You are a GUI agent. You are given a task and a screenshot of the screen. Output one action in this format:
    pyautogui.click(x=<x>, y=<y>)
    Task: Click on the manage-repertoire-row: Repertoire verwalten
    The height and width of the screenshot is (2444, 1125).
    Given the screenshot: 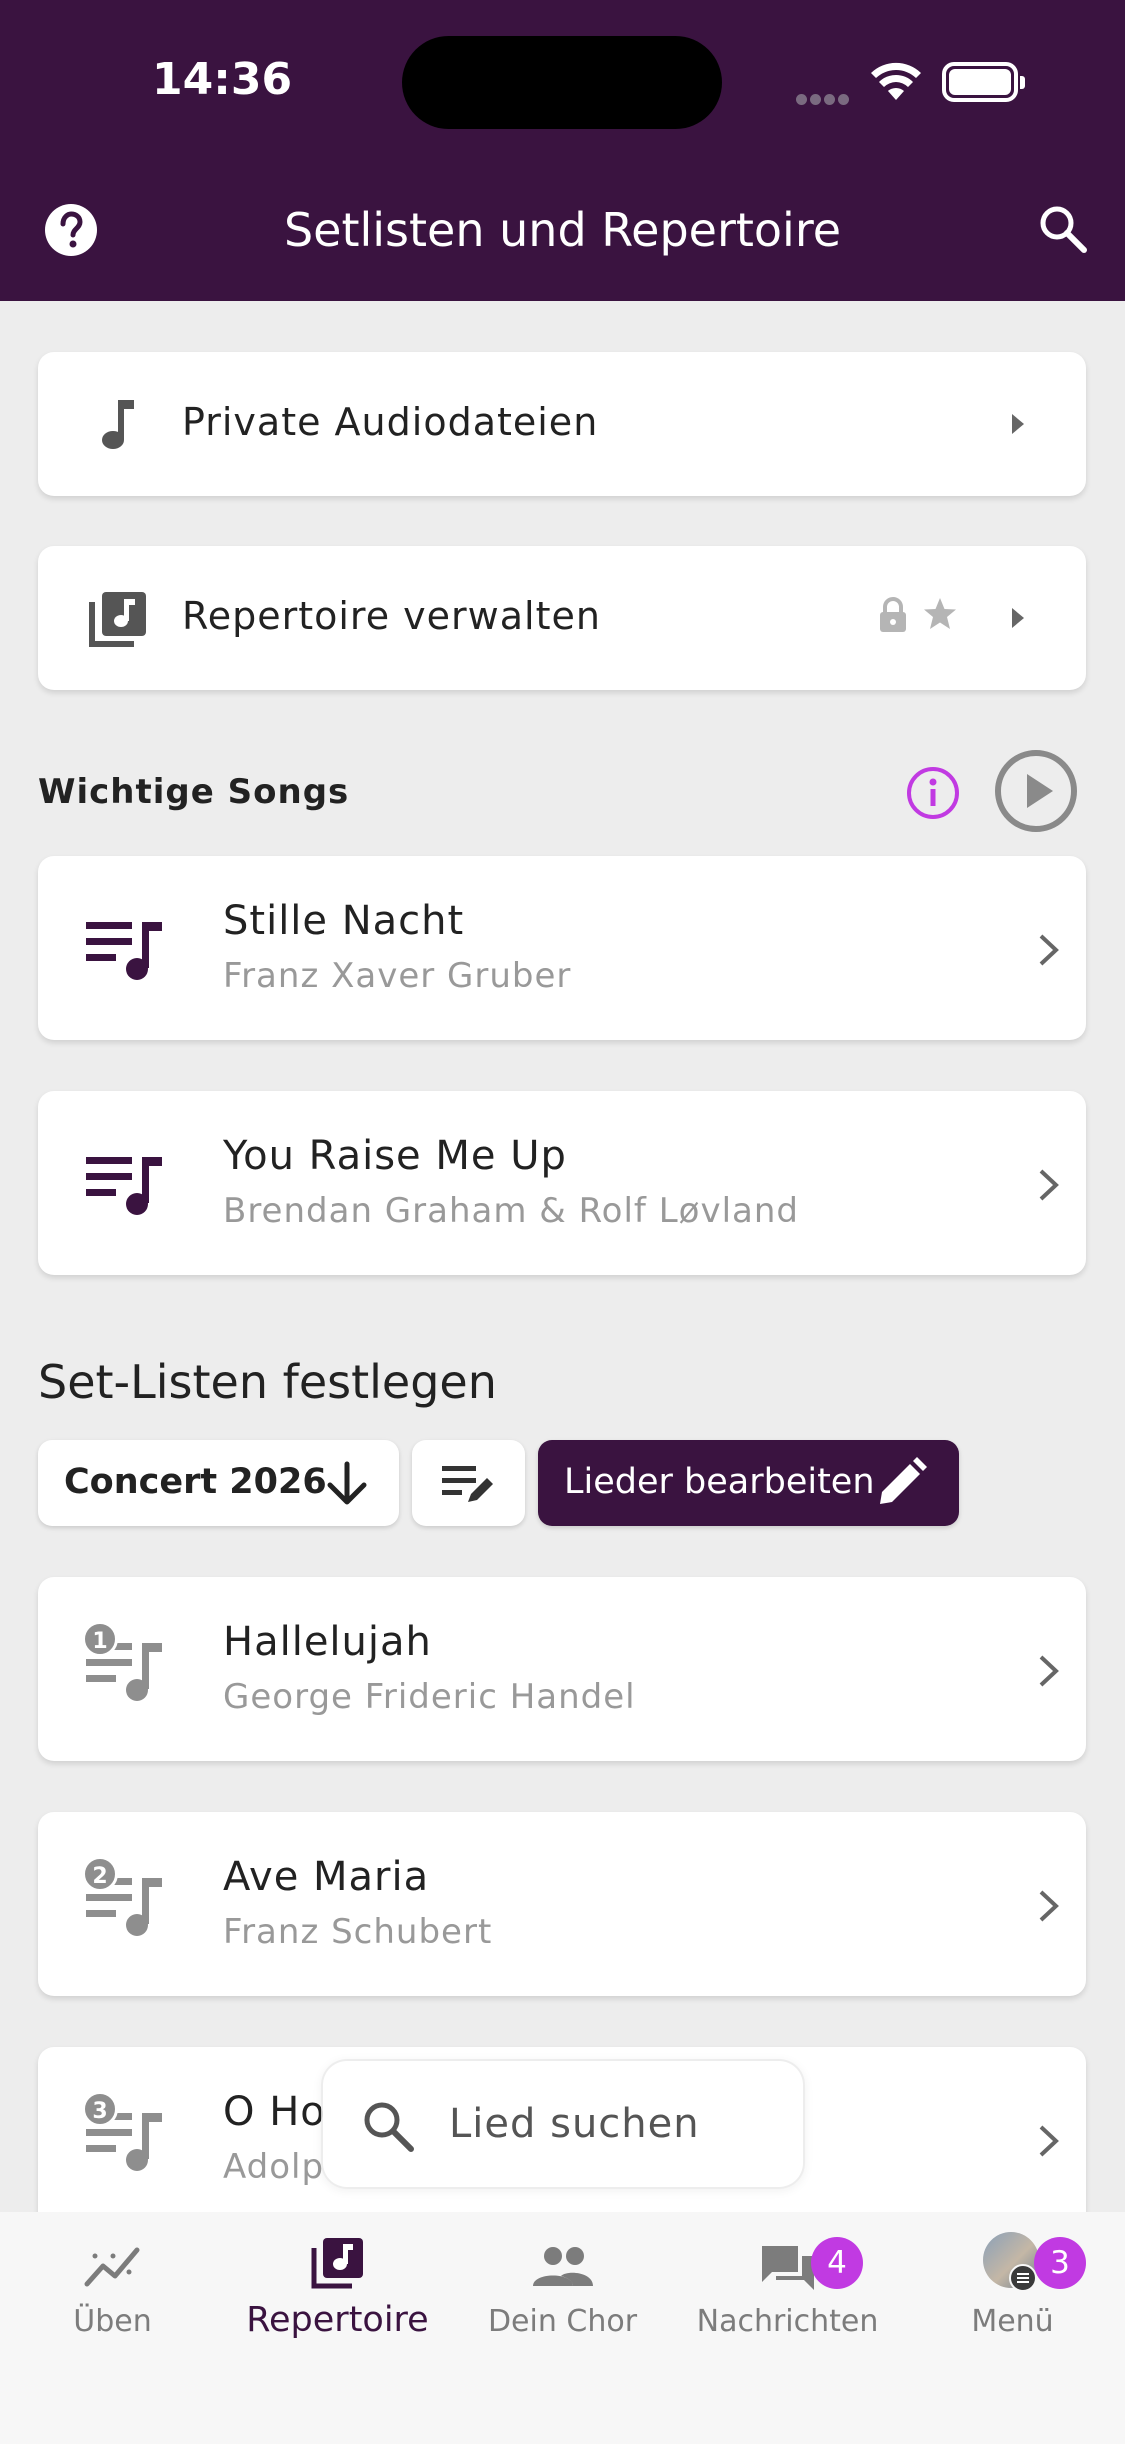 What is the action you would take?
    pyautogui.click(x=562, y=618)
    